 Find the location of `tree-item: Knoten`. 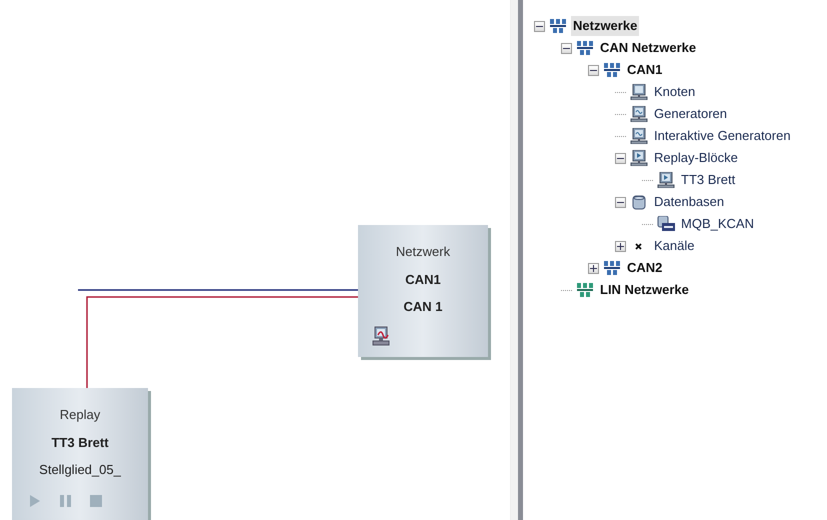

tree-item: Knoten is located at coordinates (675, 92).